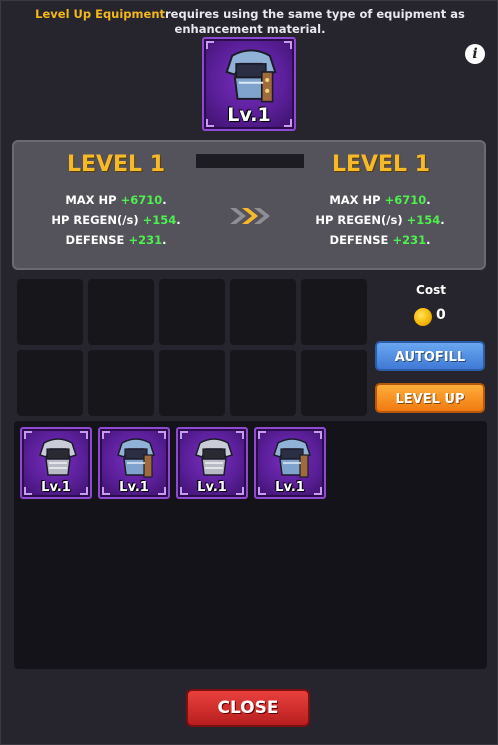 The width and height of the screenshot is (498, 745). Describe the element at coordinates (430, 356) in the screenshot. I see `autofill-button: AUTOFILL` at that location.